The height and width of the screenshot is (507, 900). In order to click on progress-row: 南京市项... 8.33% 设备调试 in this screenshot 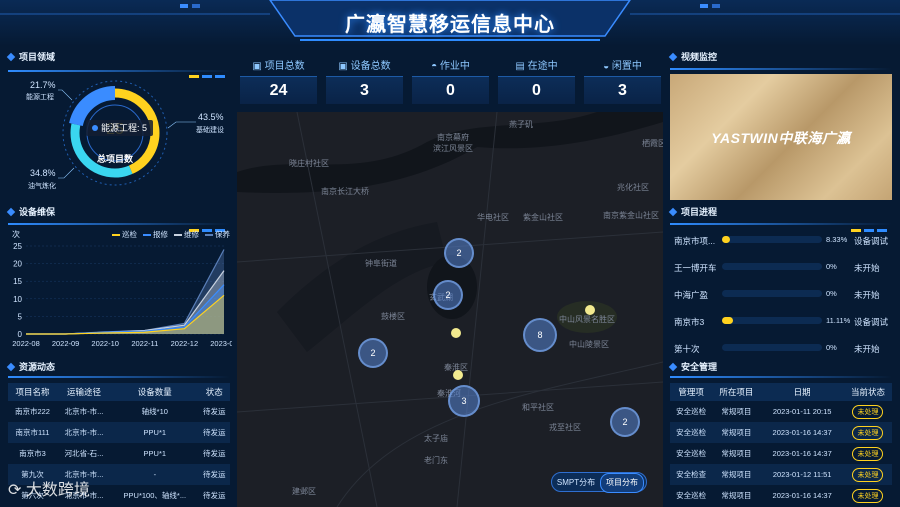, I will do `click(781, 240)`.